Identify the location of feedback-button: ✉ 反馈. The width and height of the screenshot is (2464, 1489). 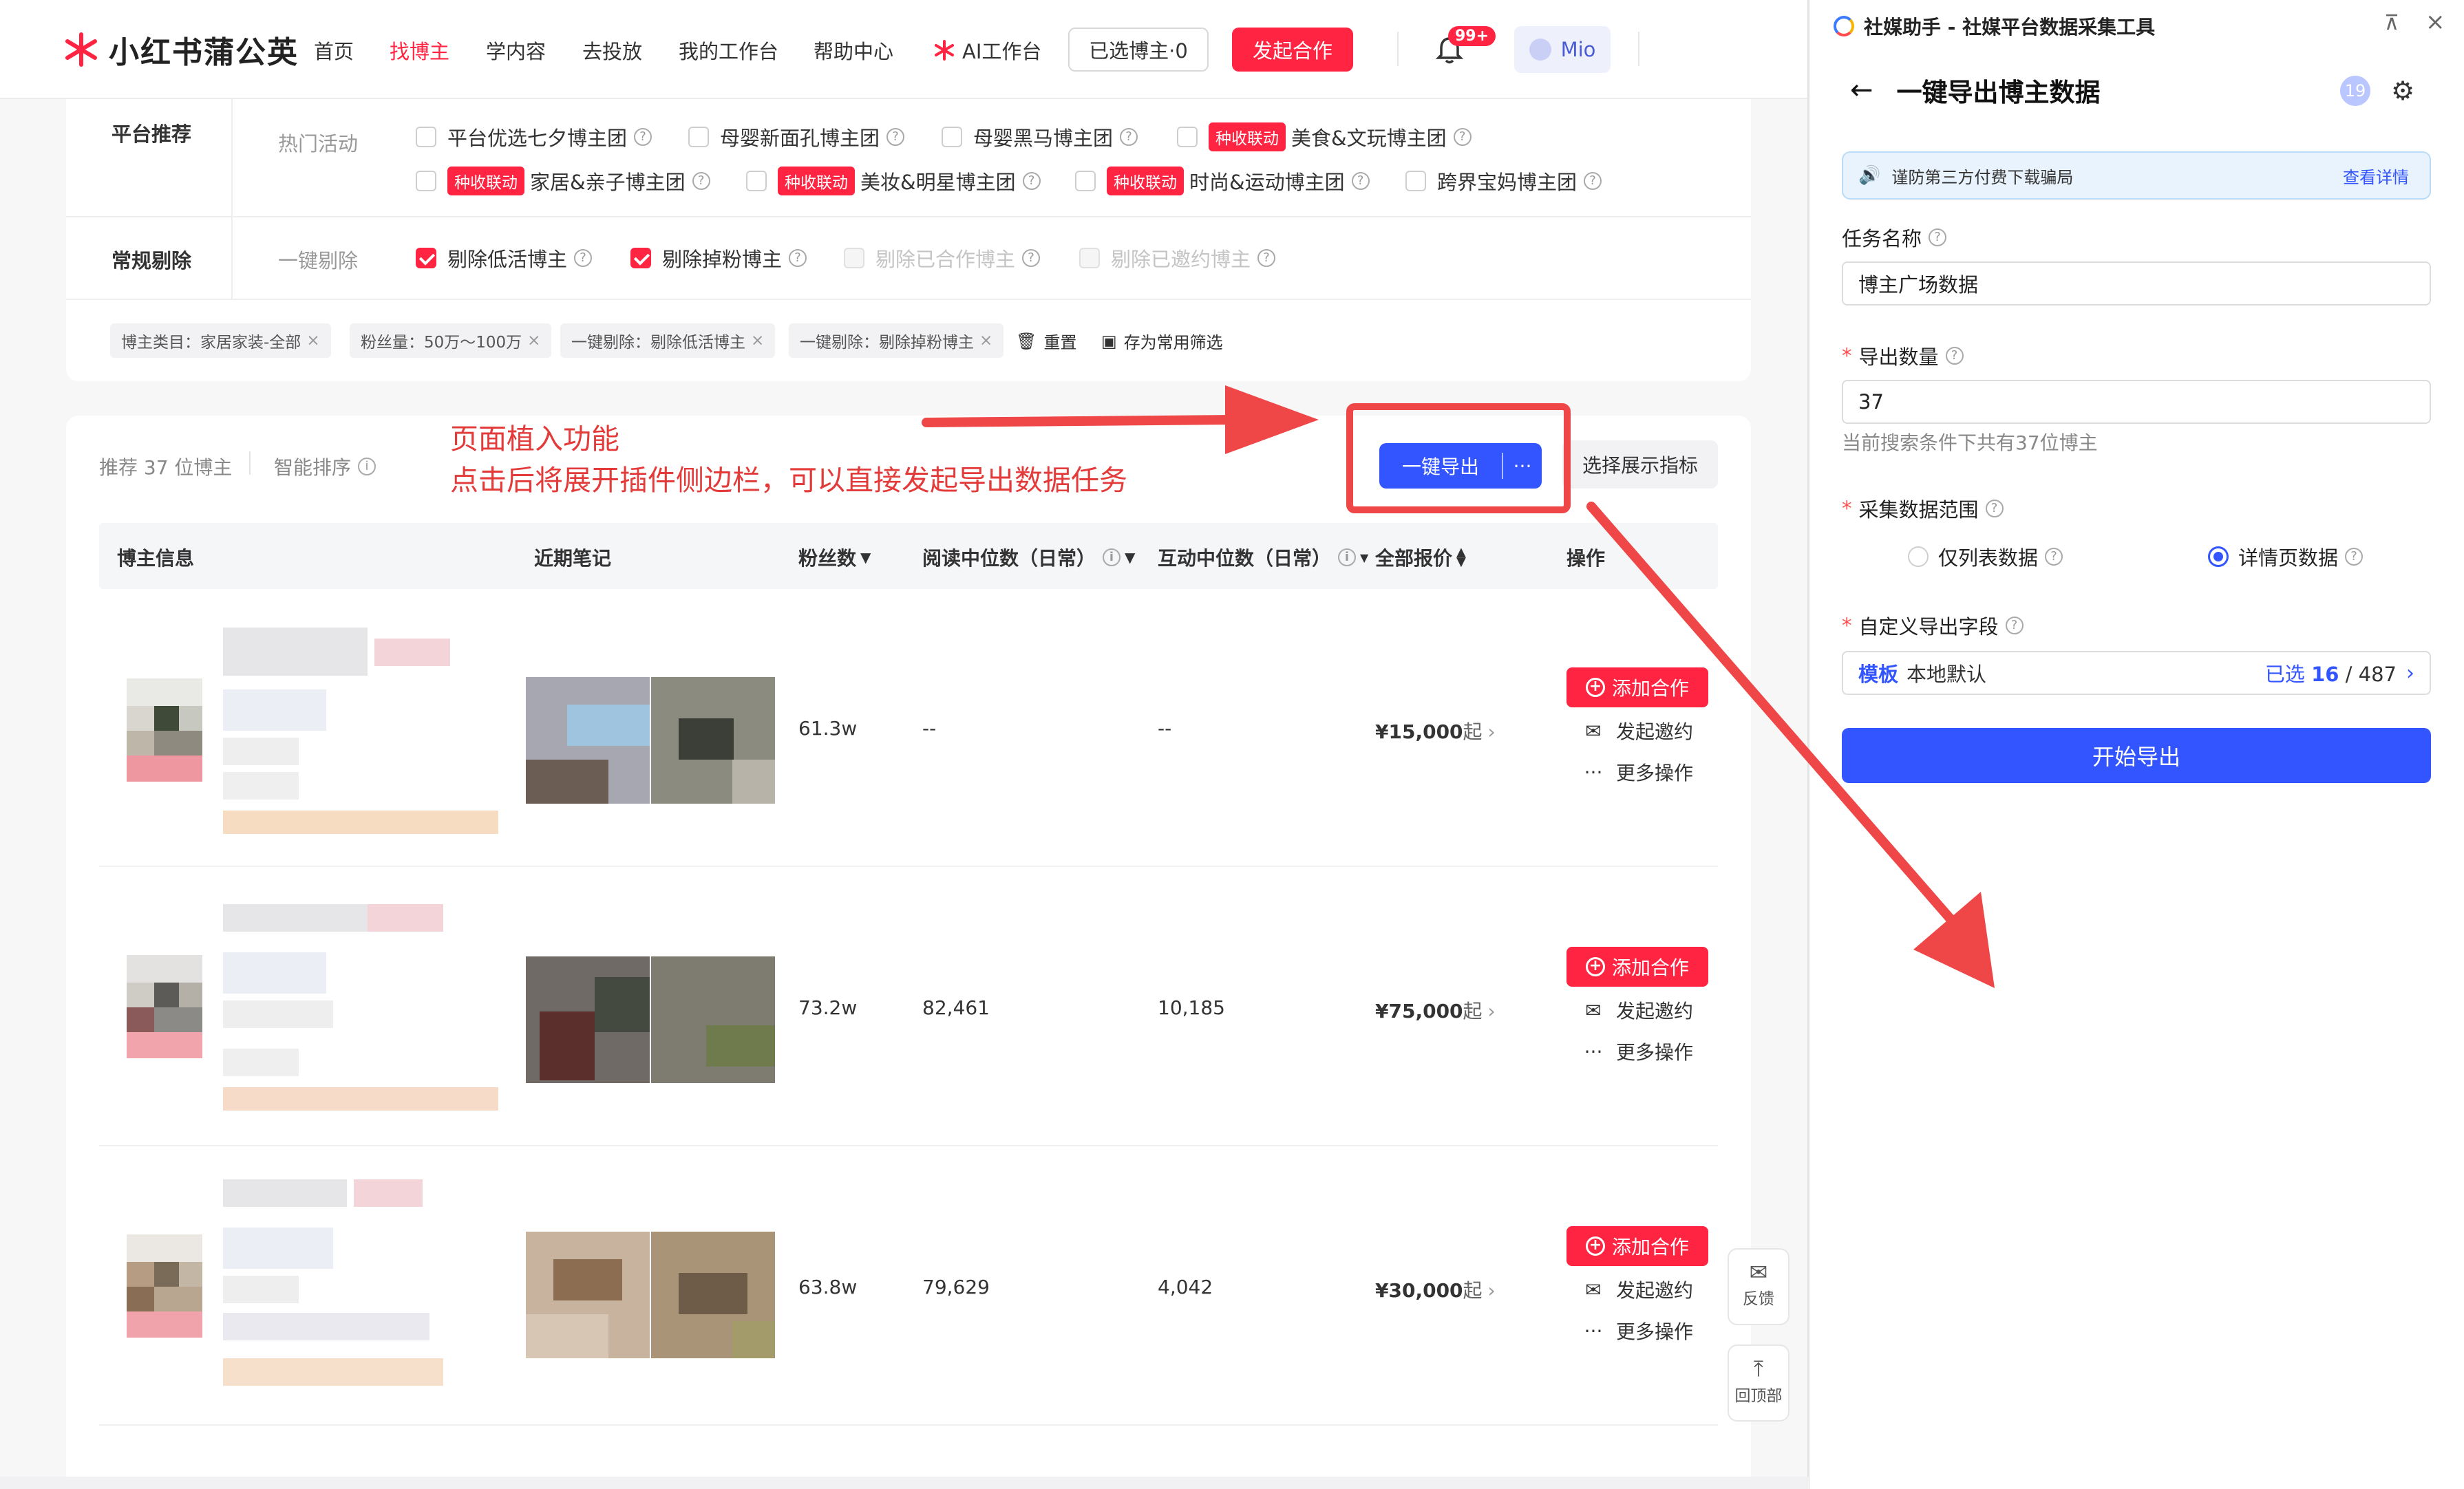
(1758, 1286).